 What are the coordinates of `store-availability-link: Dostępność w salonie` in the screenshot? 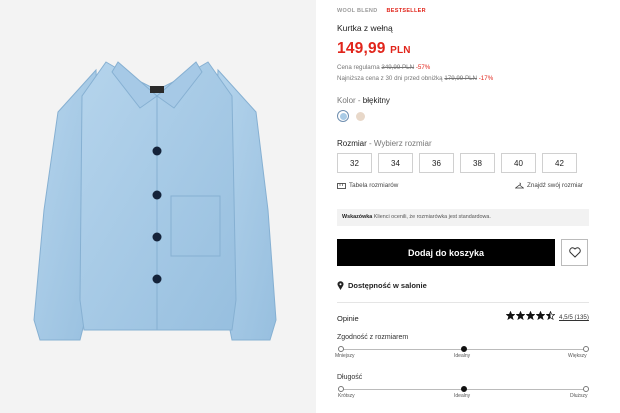 It's located at (382, 285).